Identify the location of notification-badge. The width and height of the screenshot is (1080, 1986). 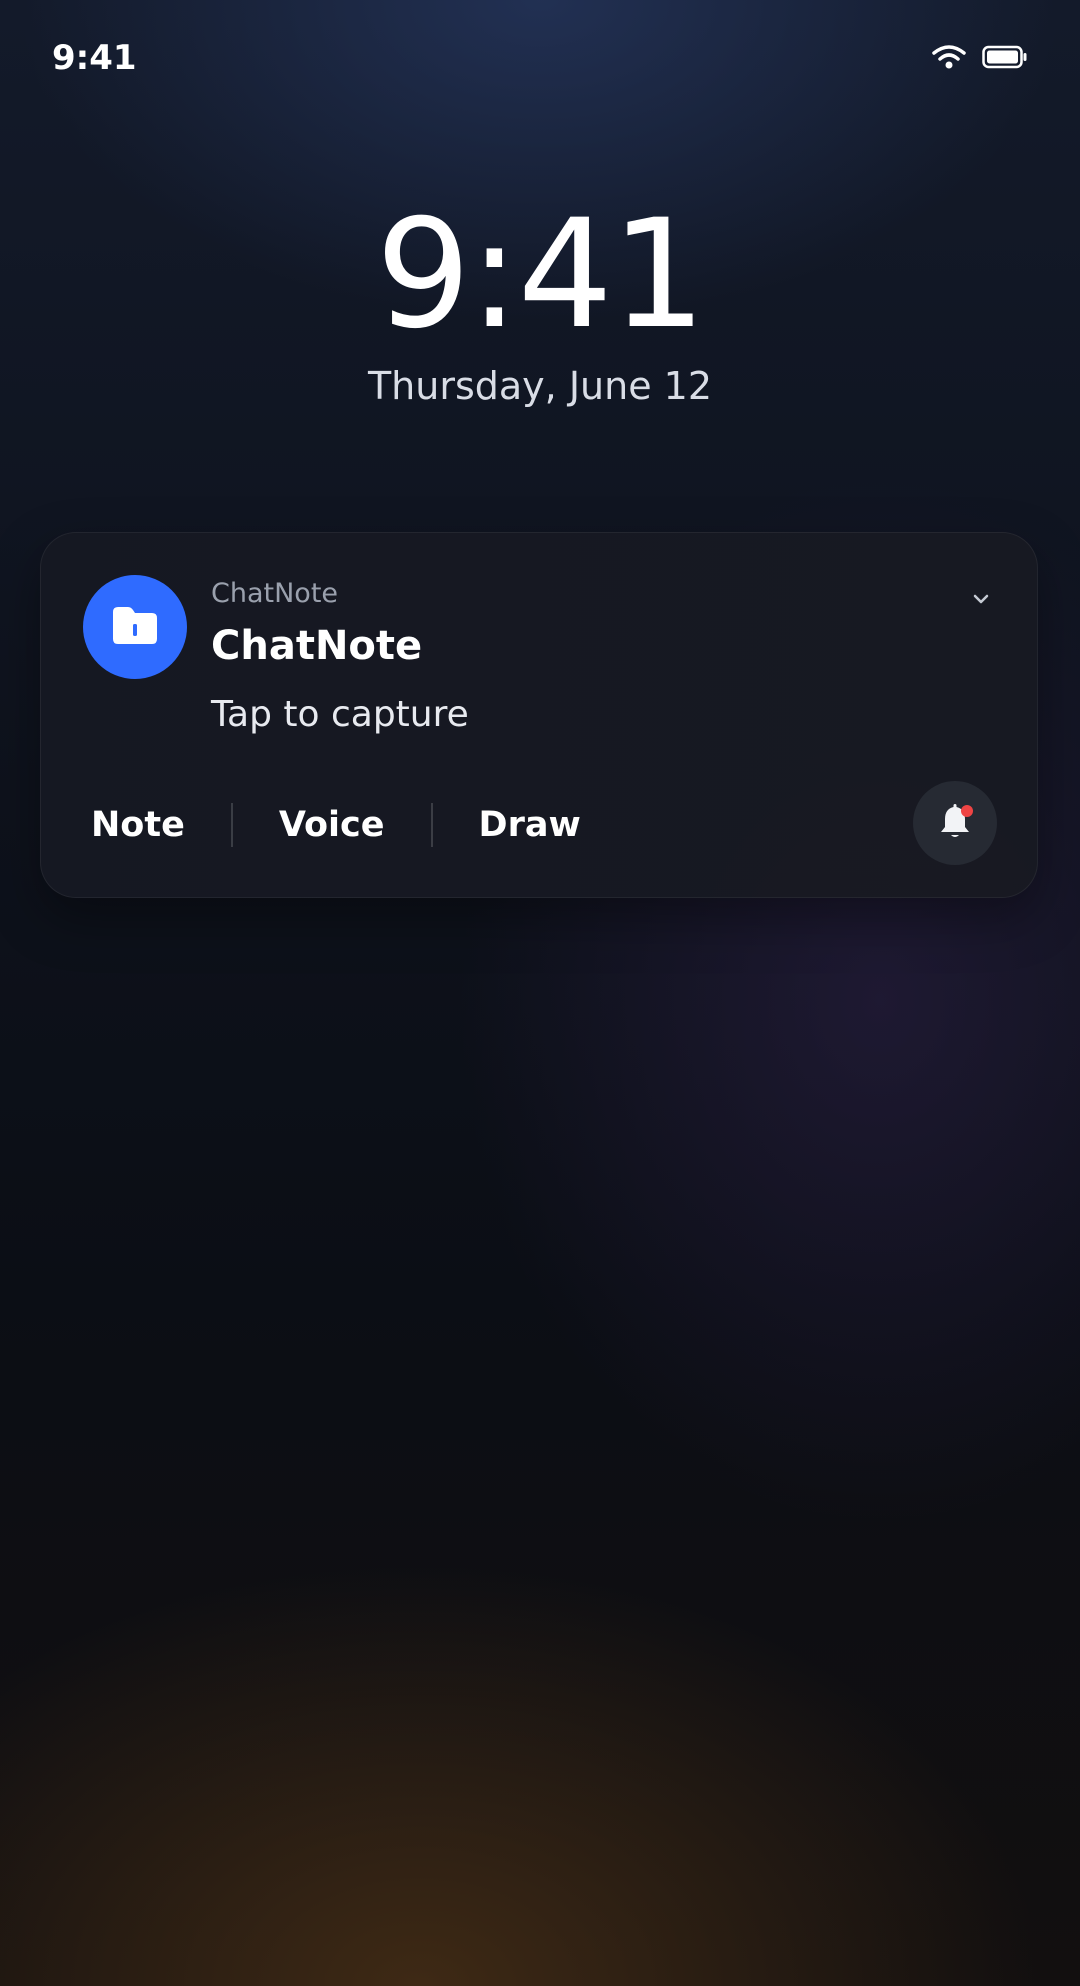
(967, 811).